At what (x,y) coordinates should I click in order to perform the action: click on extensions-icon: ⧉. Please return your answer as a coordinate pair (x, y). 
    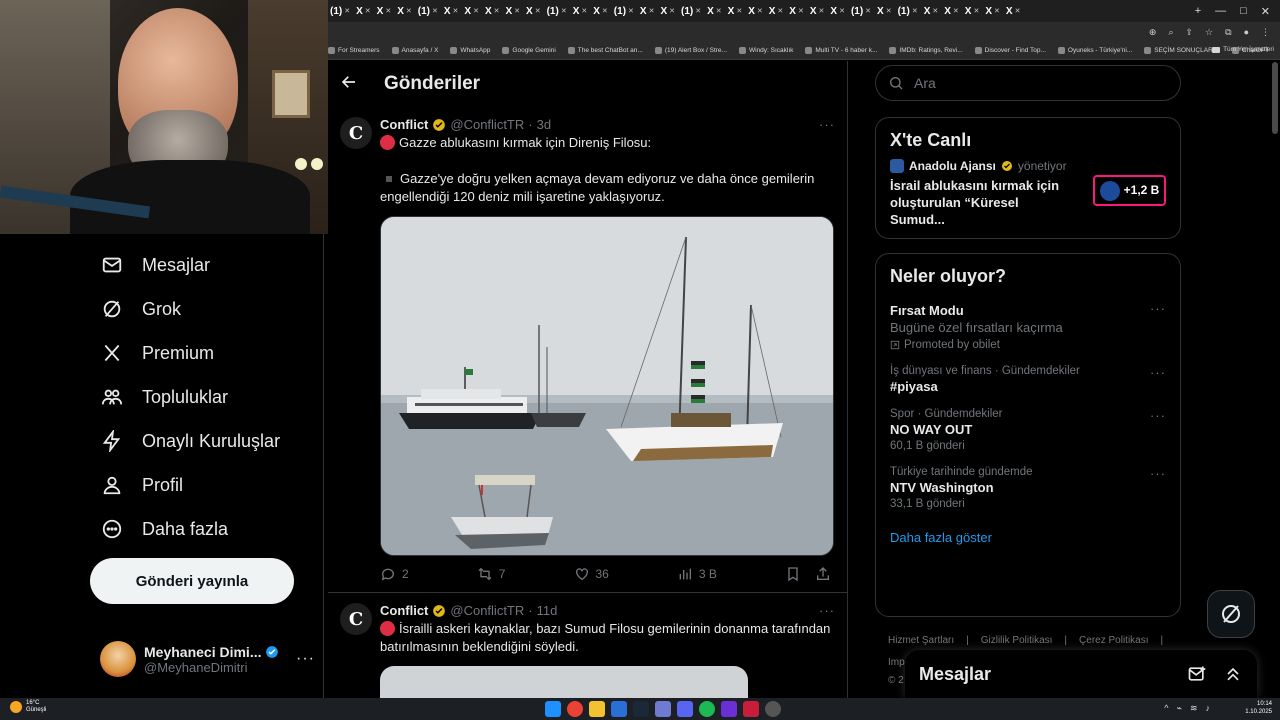
    Looking at the image, I should click on (1228, 32).